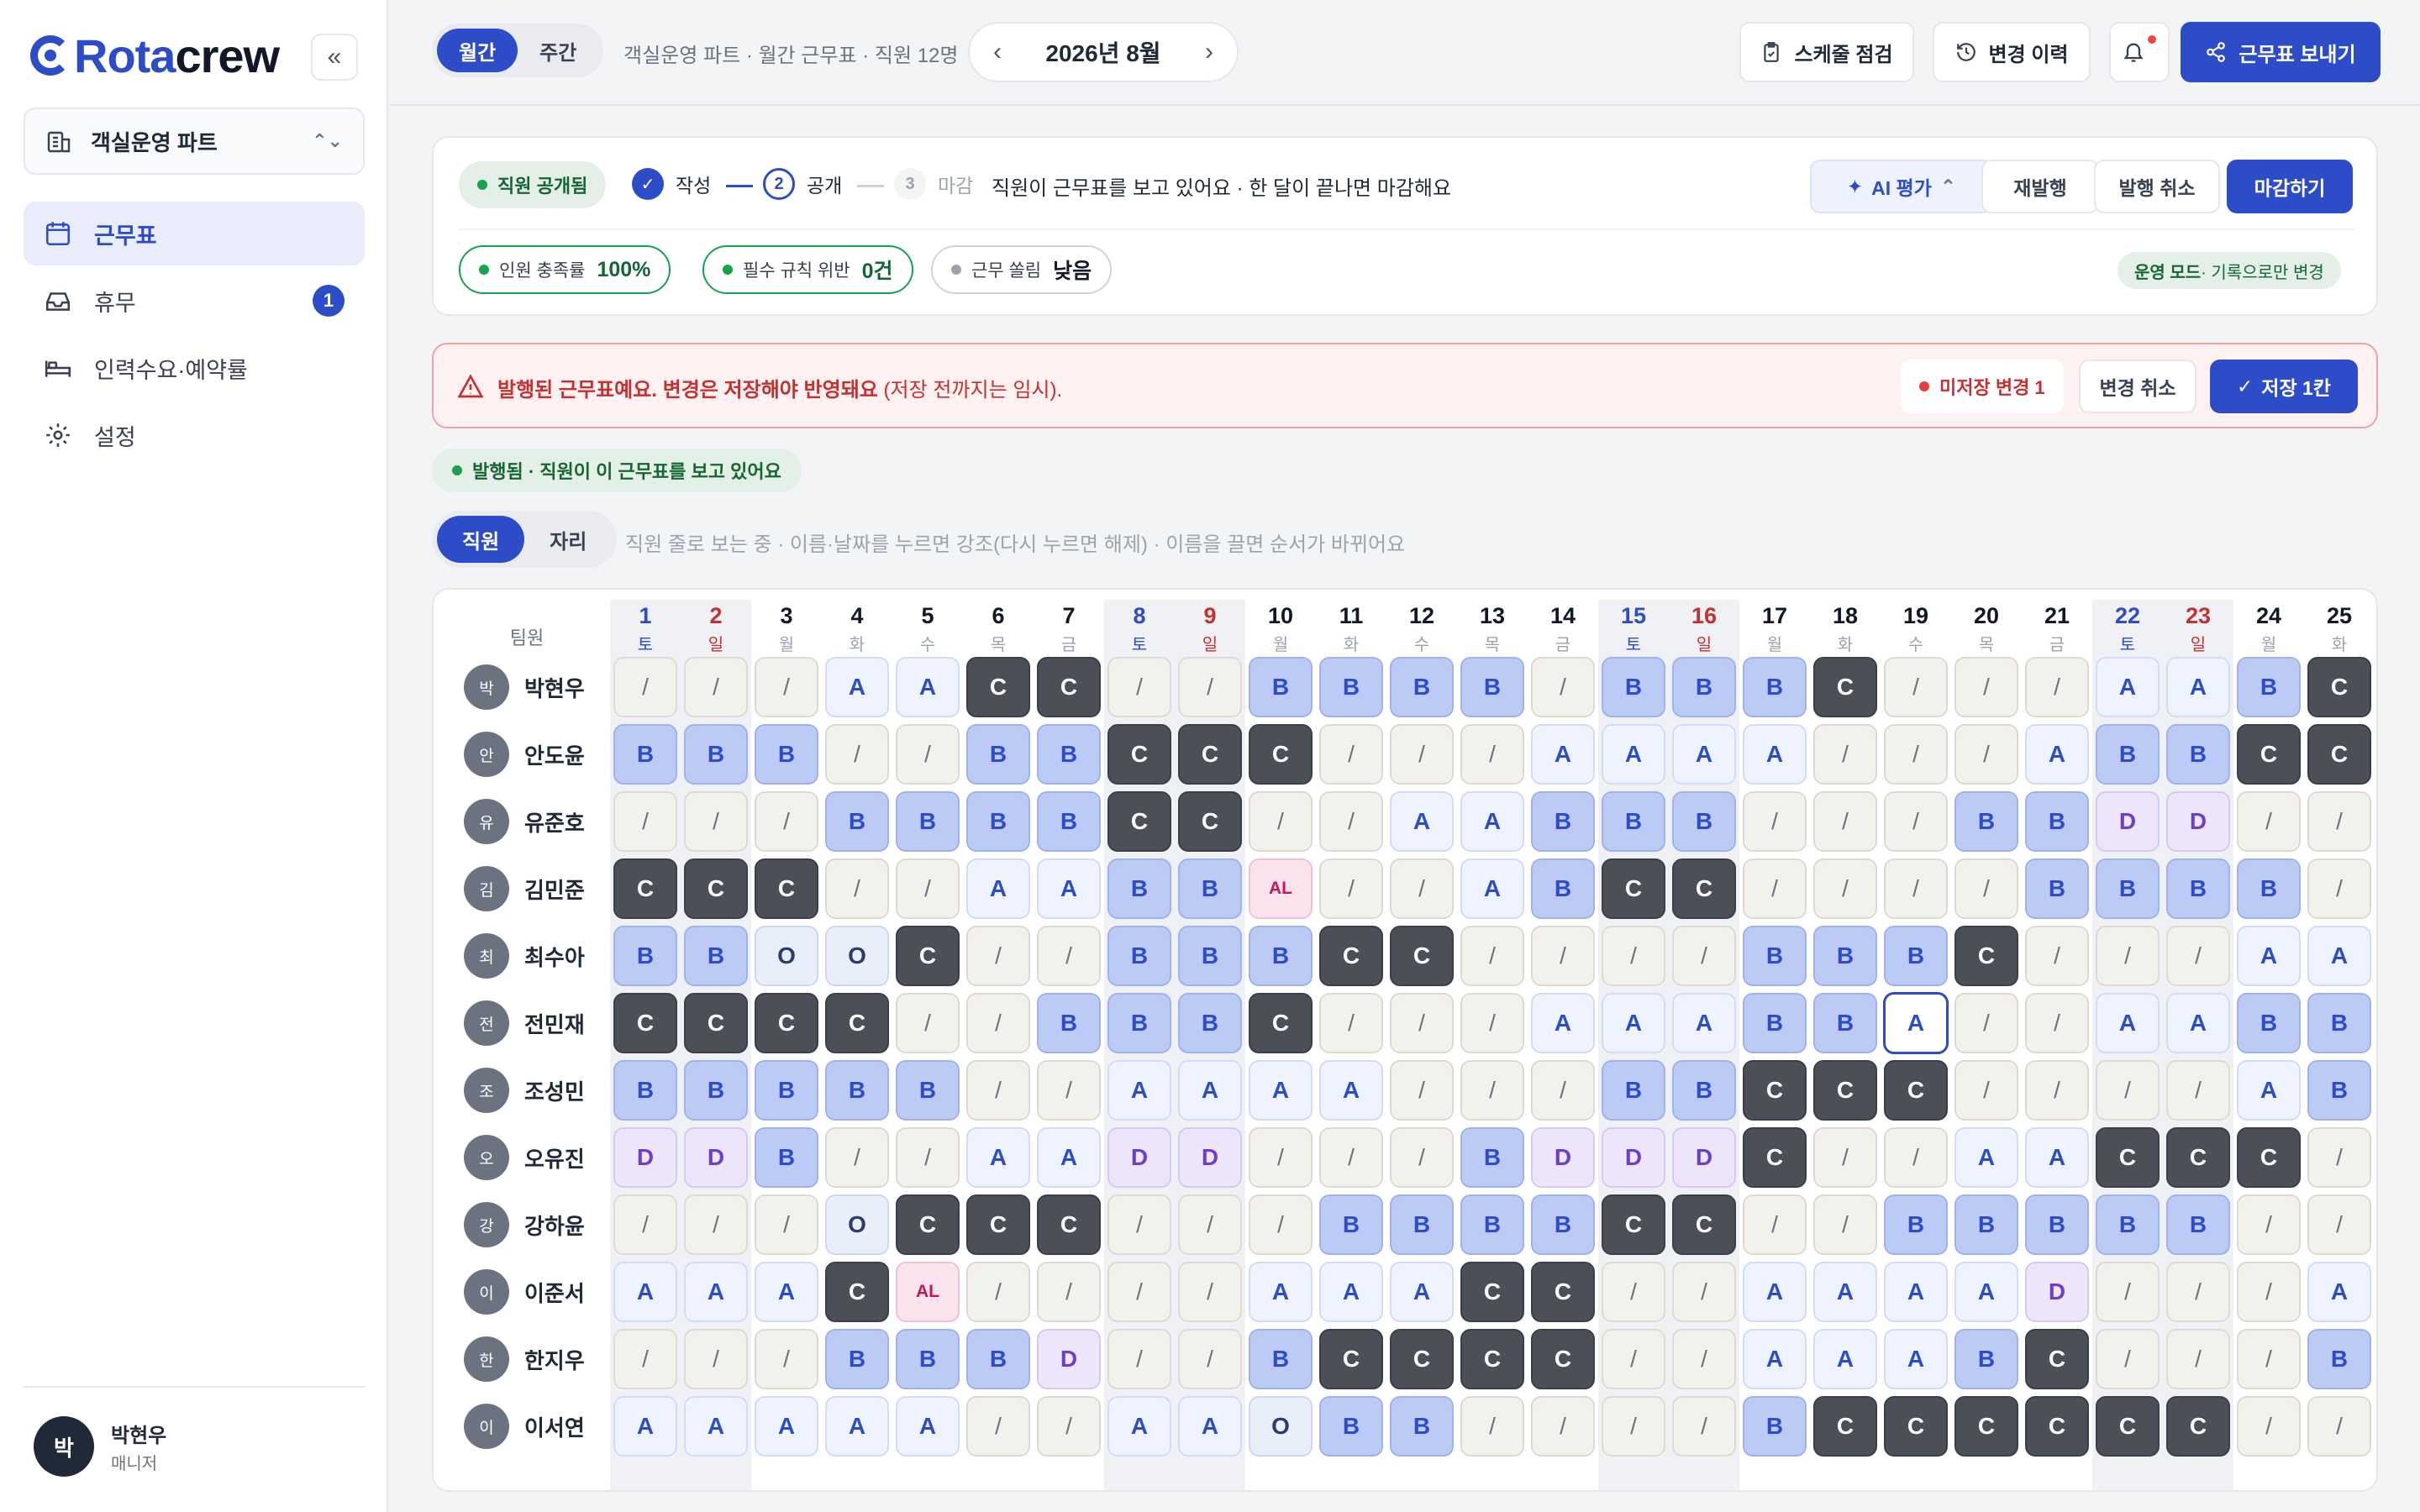 This screenshot has height=1512, width=2420. Describe the element at coordinates (1845, 629) in the screenshot. I see `day-header-18: 18 화` at that location.